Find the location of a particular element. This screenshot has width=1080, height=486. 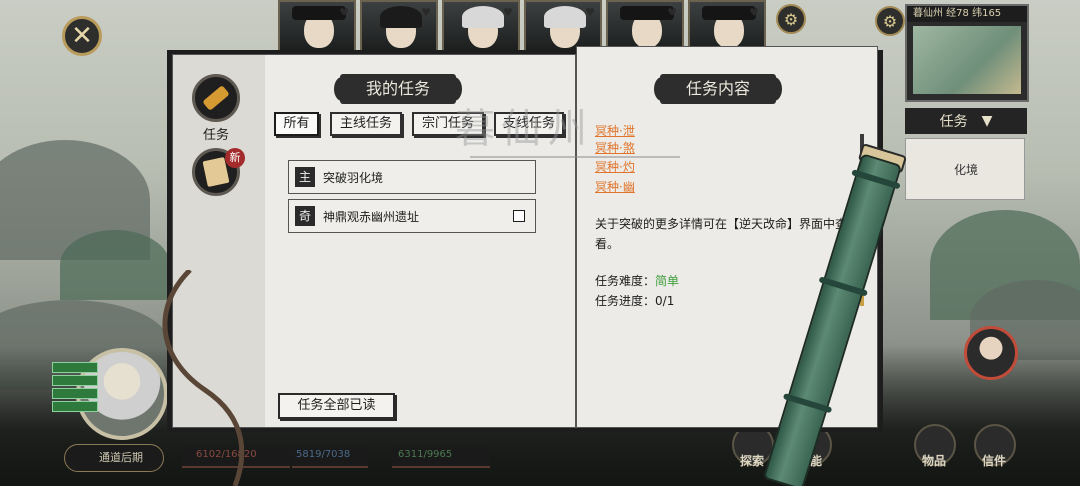

minimap-title: 暮仙州 经78 纬165 is located at coordinates (967, 14).